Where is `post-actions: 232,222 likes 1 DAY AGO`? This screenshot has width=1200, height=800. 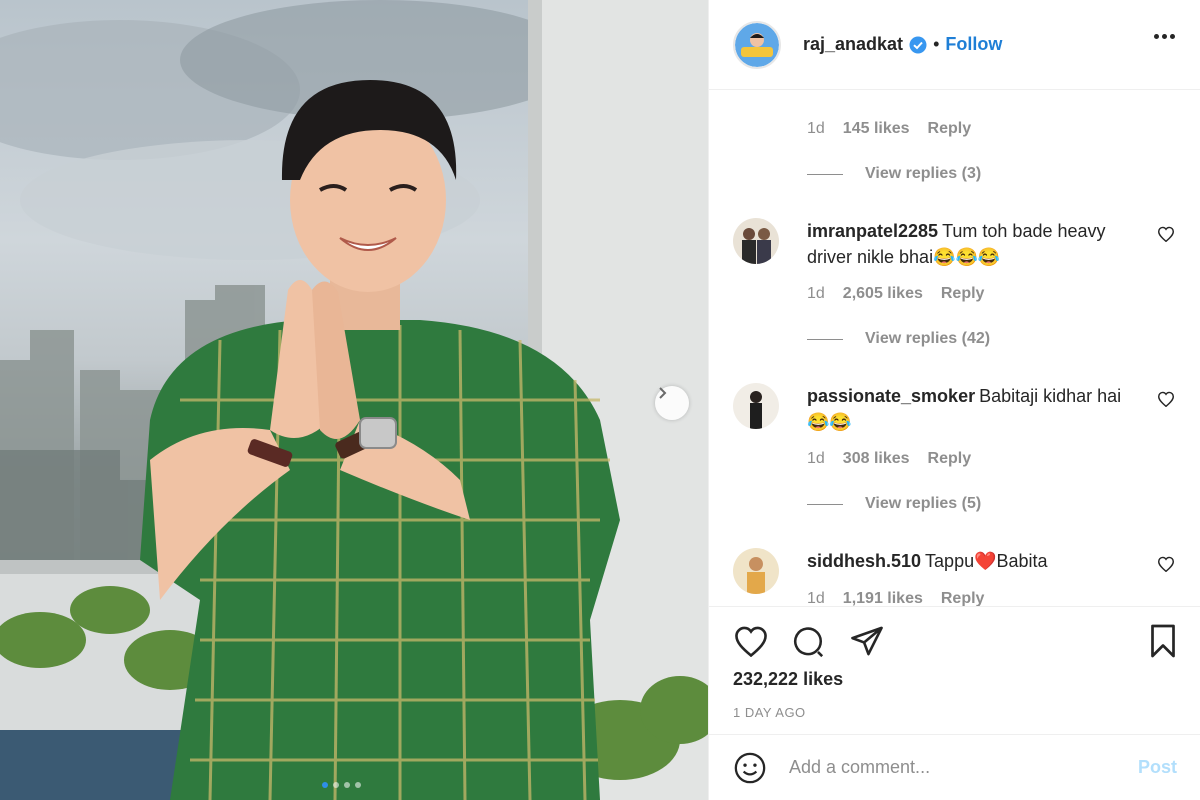
post-actions: 232,222 likes 1 DAY AGO is located at coordinates (954, 670).